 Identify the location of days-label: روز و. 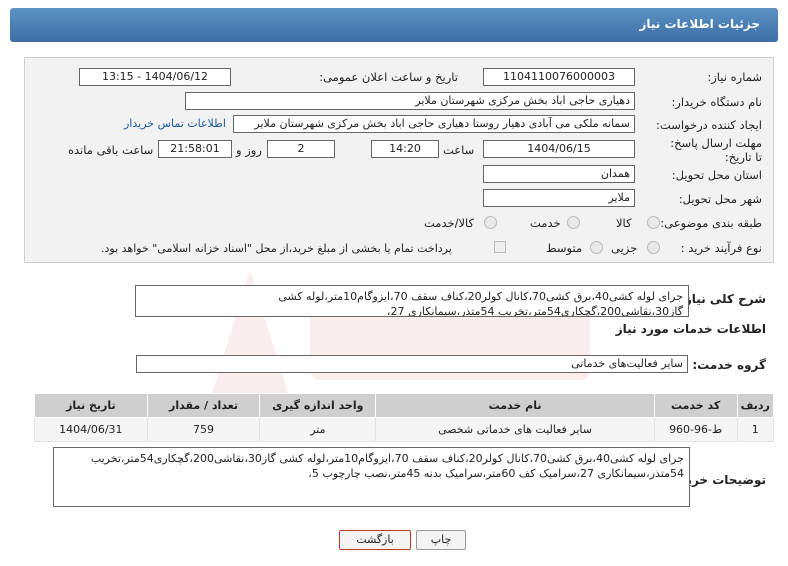
(249, 150).